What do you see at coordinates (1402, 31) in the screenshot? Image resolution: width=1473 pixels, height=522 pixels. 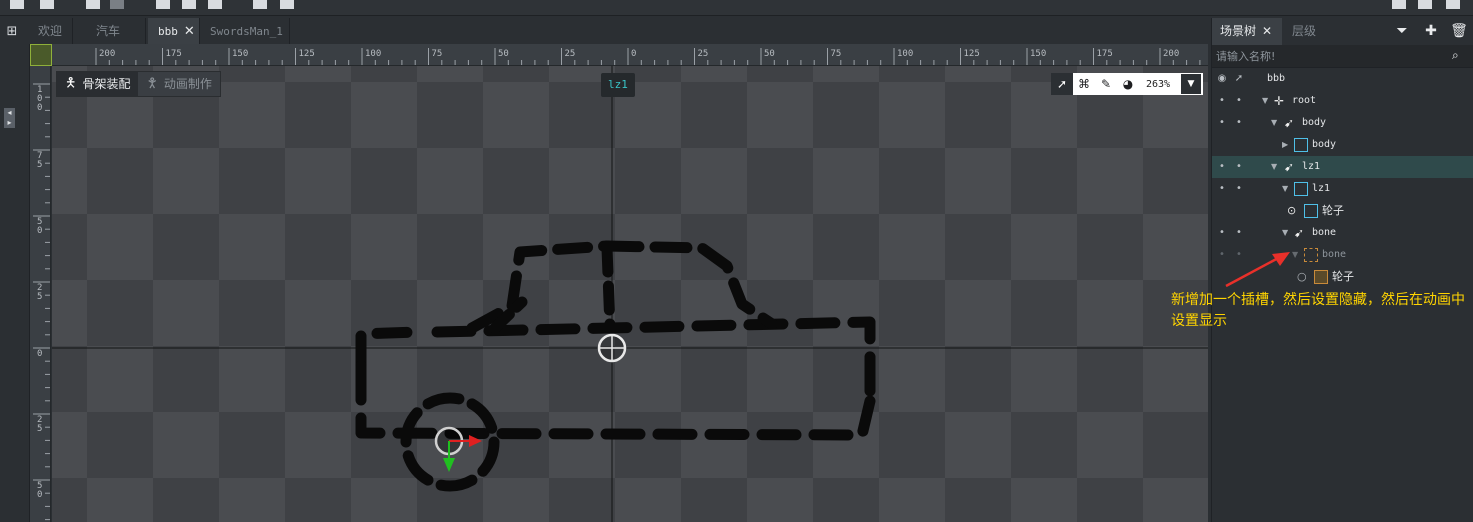 I see `filter-icon: ⏷` at bounding box center [1402, 31].